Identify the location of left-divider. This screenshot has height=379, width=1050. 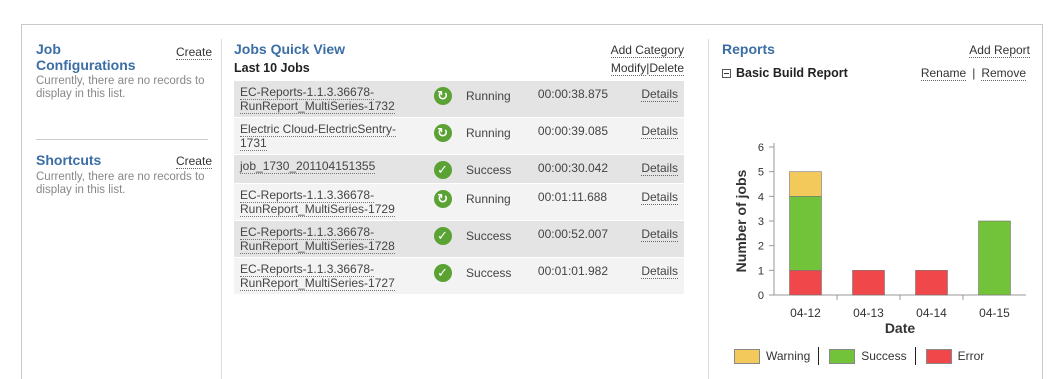
(122, 139).